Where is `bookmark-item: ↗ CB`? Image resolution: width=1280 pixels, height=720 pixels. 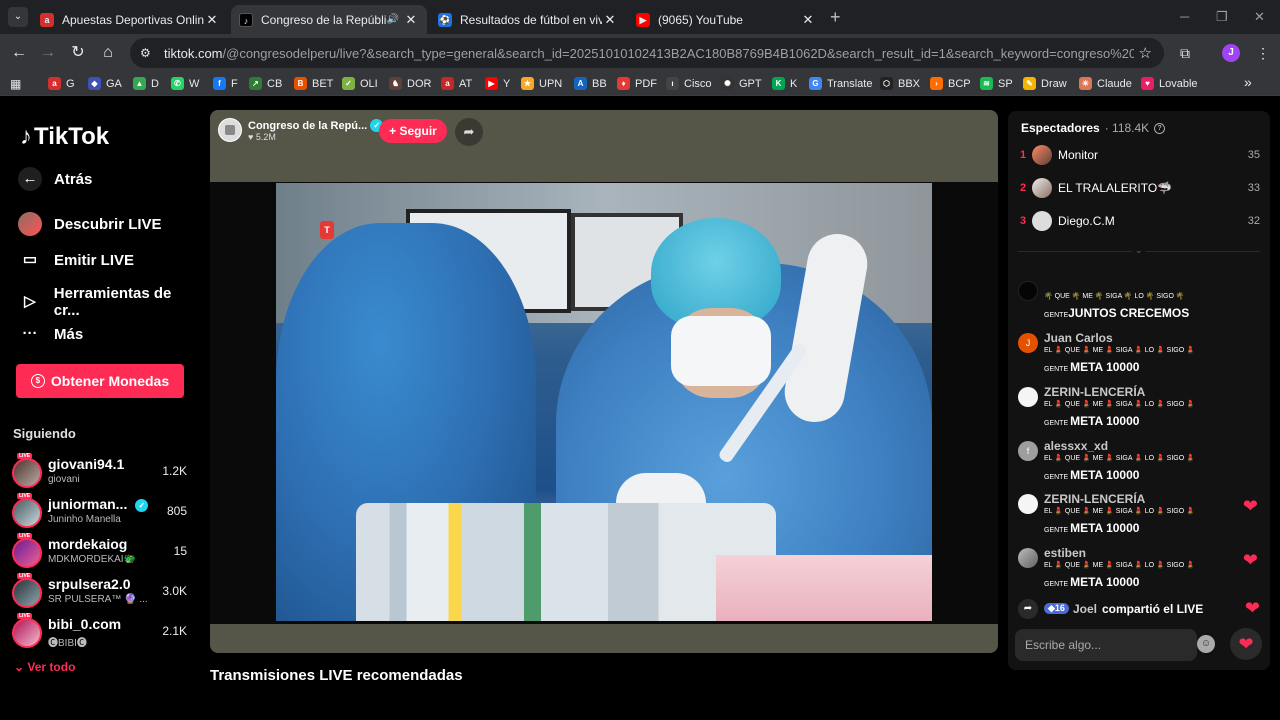 bookmark-item: ↗ CB is located at coordinates (265, 83).